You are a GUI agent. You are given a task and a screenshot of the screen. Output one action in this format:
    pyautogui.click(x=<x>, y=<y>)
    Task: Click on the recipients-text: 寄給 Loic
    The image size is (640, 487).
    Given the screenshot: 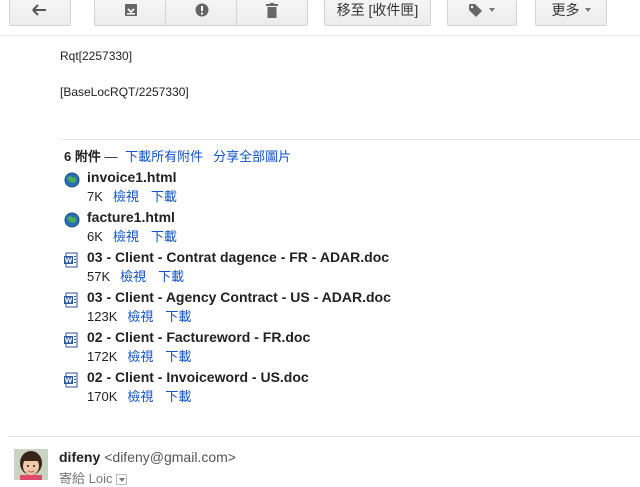 What is the action you would take?
    pyautogui.click(x=86, y=478)
    